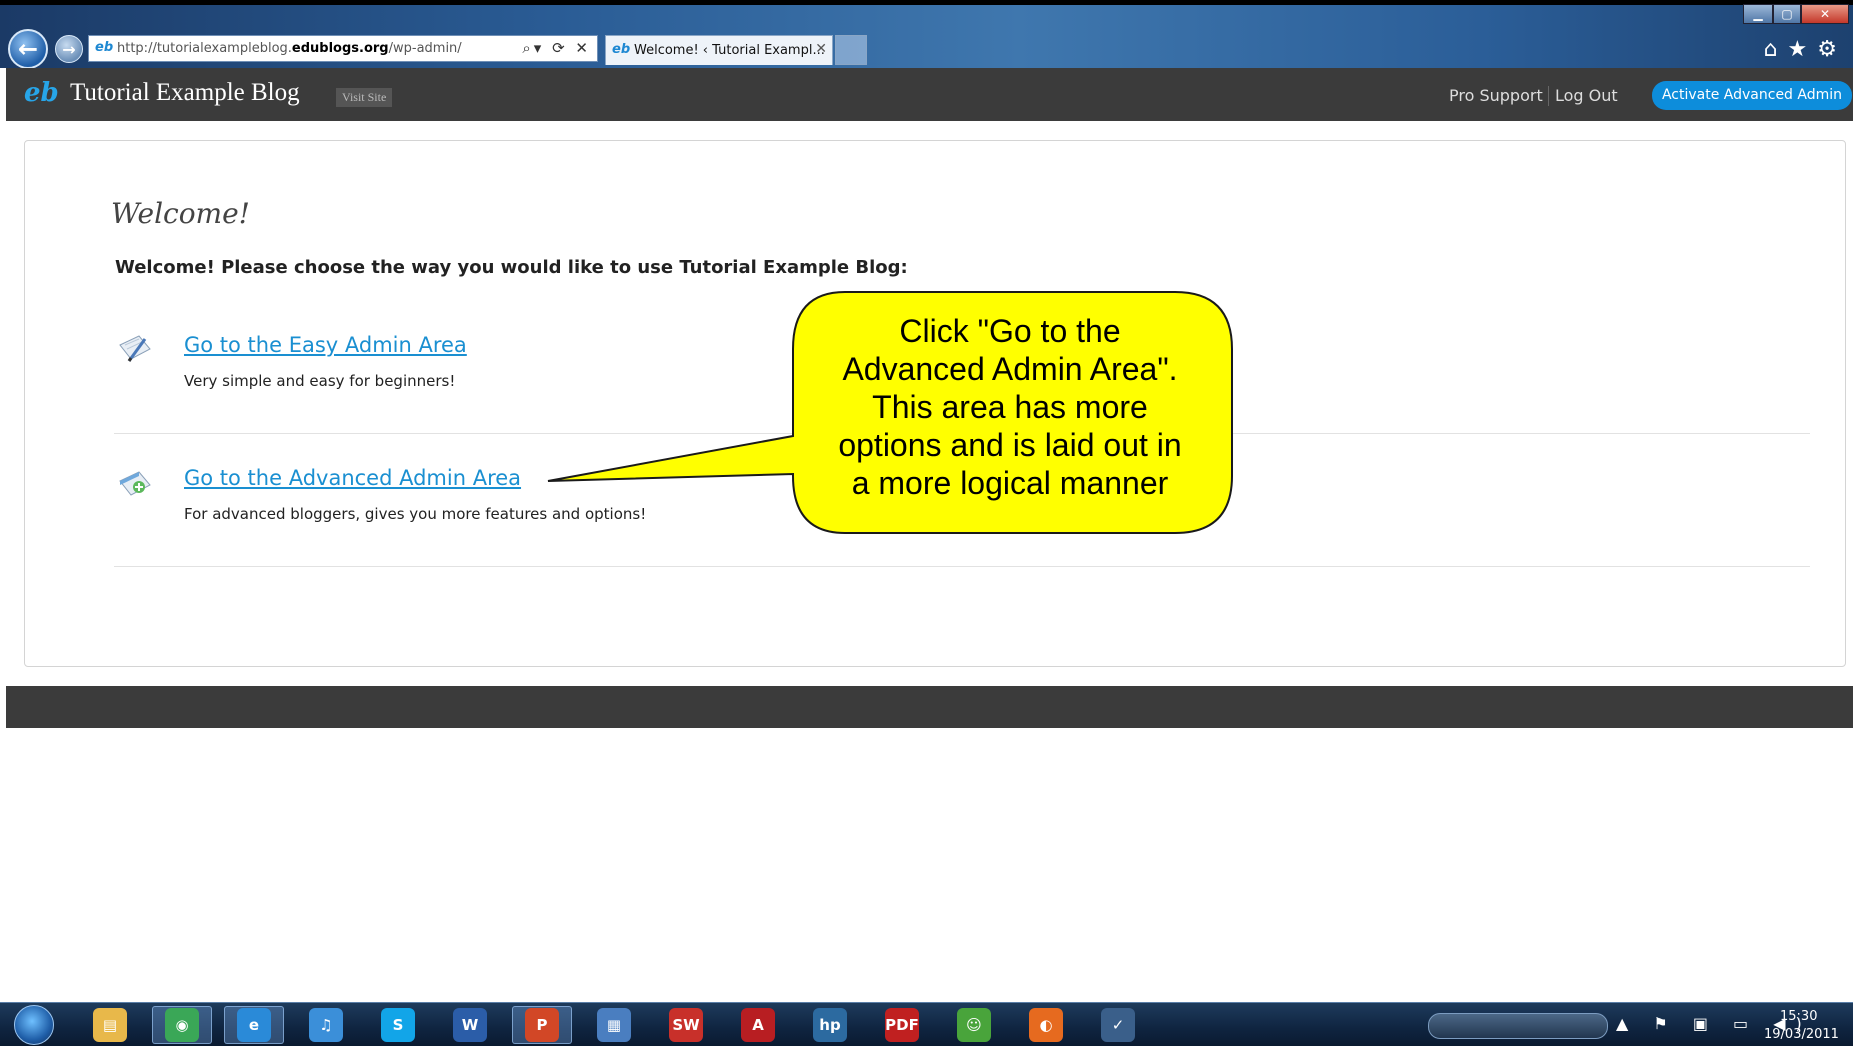 The height and width of the screenshot is (1046, 1853). I want to click on easy-admin-description: Very simple and easy for beginners!, so click(320, 381).